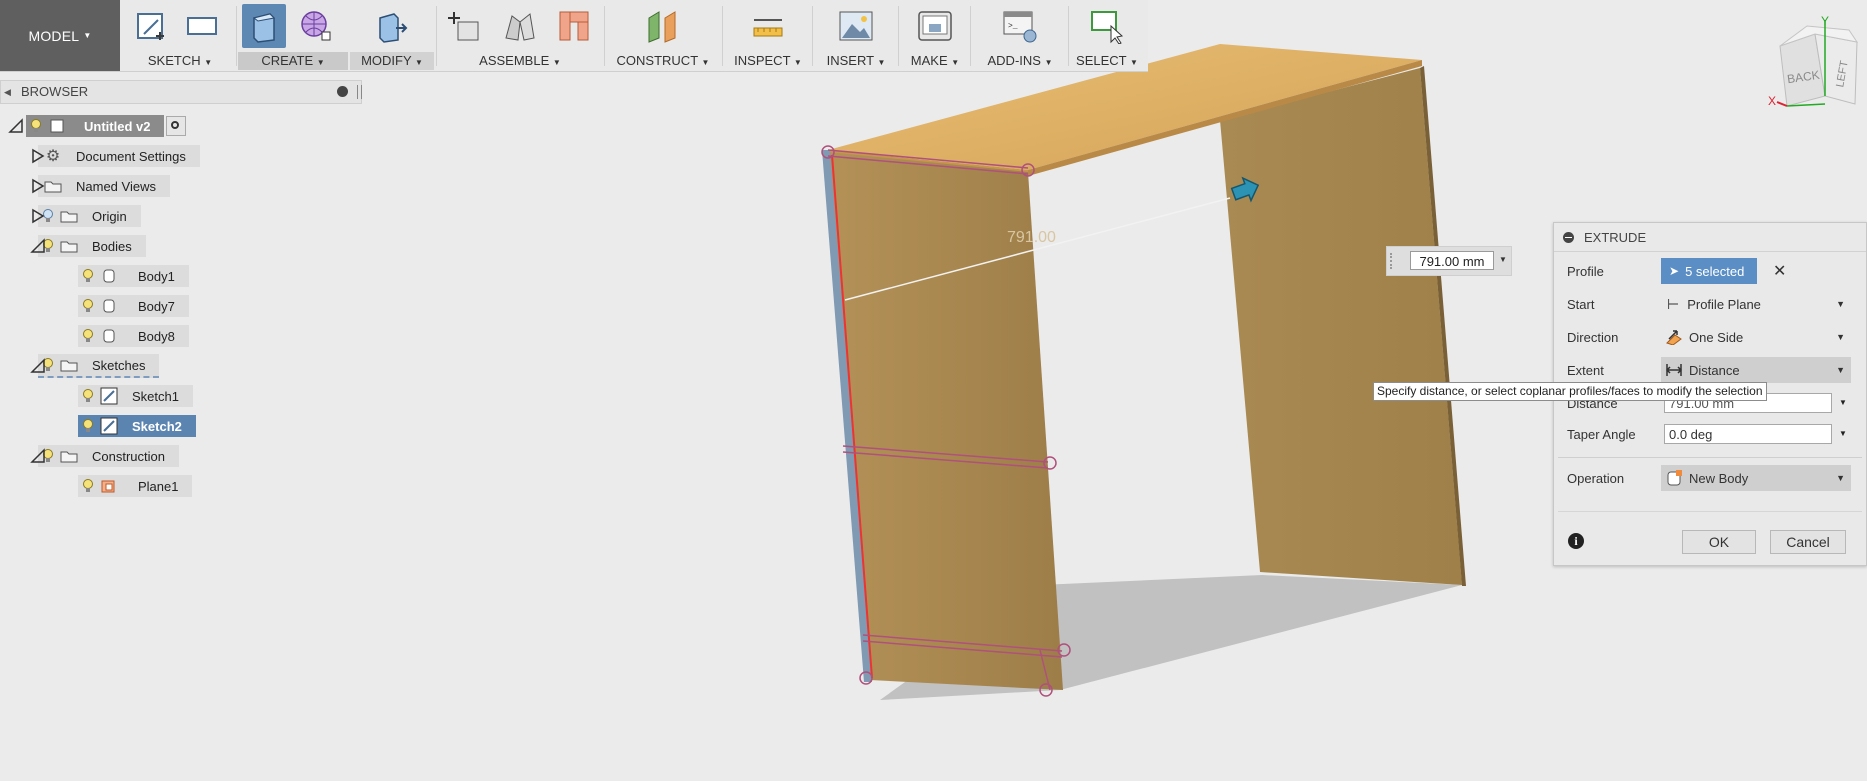 This screenshot has width=1867, height=781. I want to click on inspect-menu: INSPECT ▼, so click(768, 61).